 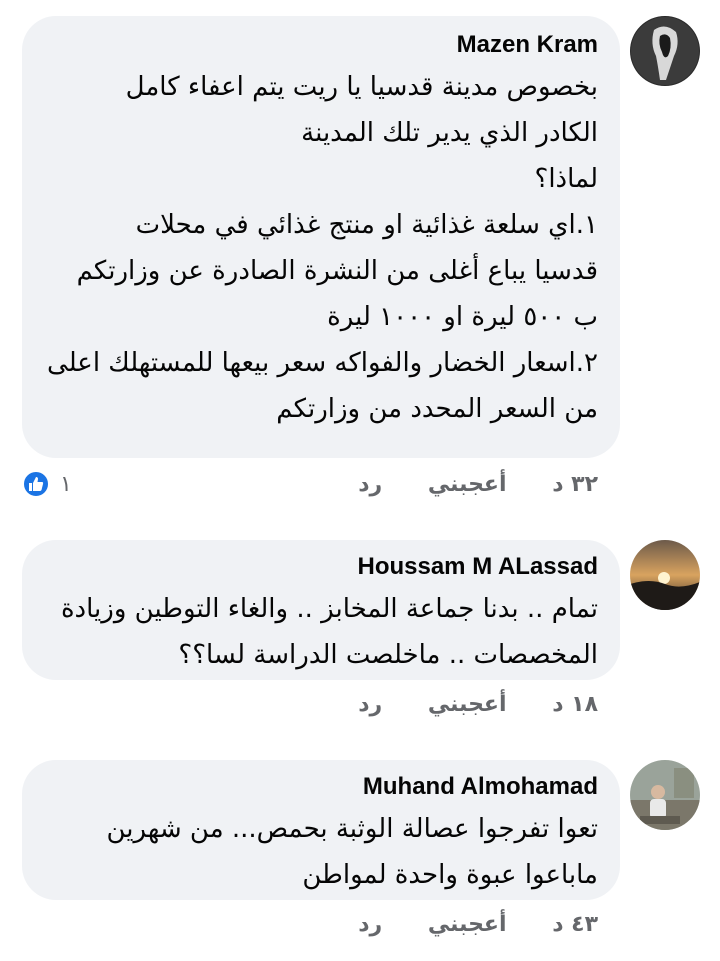 I want to click on comment-actions: ٤٣ د أعجبني رد, so click(x=459, y=924).